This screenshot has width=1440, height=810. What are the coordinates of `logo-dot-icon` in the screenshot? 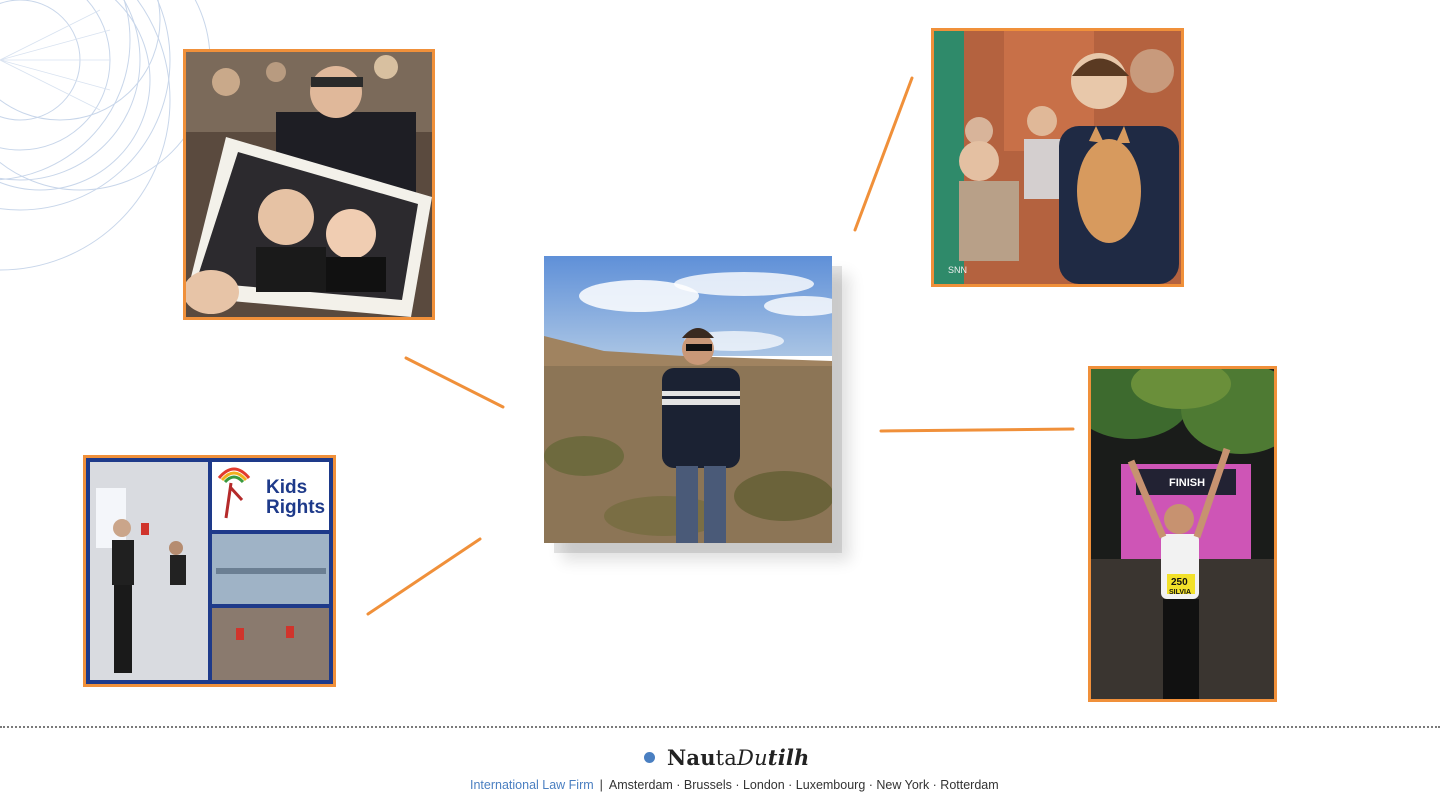 It's located at (649, 757).